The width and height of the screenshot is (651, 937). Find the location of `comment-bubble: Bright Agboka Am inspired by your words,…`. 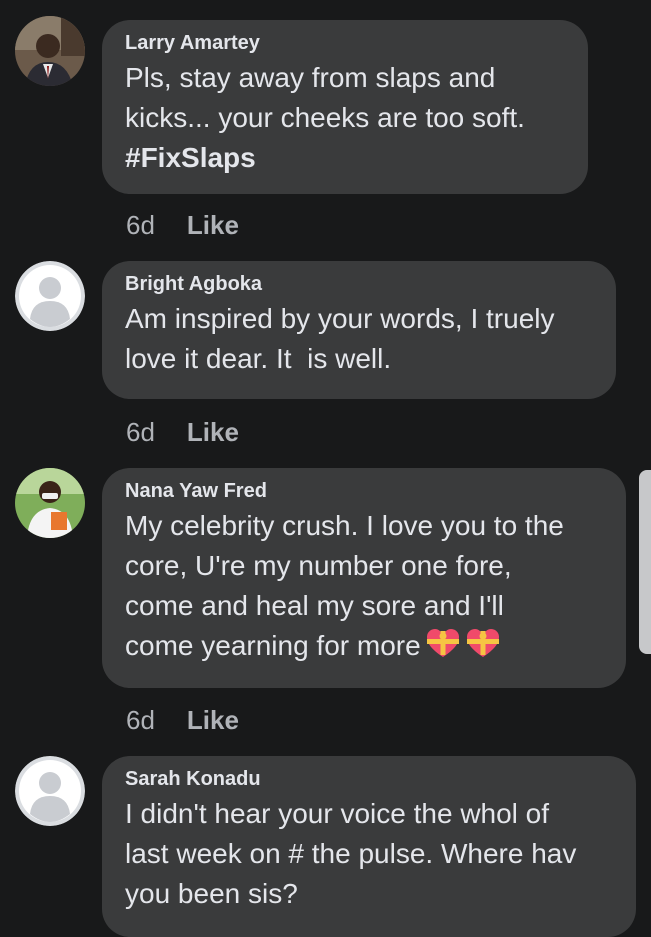

comment-bubble: Bright Agboka Am inspired by your words,… is located at coordinates (359, 330).